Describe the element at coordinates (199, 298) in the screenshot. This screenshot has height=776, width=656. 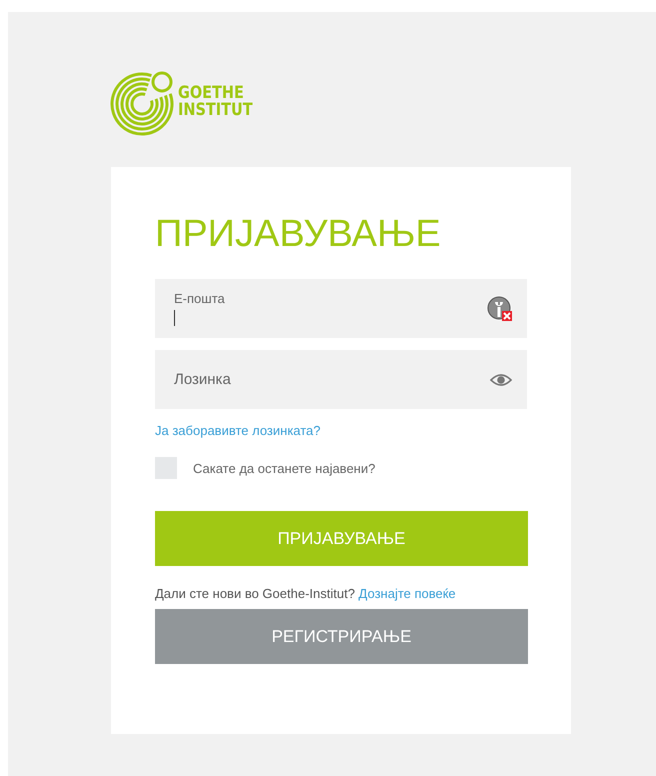
I see `field-label: Е-пошта` at that location.